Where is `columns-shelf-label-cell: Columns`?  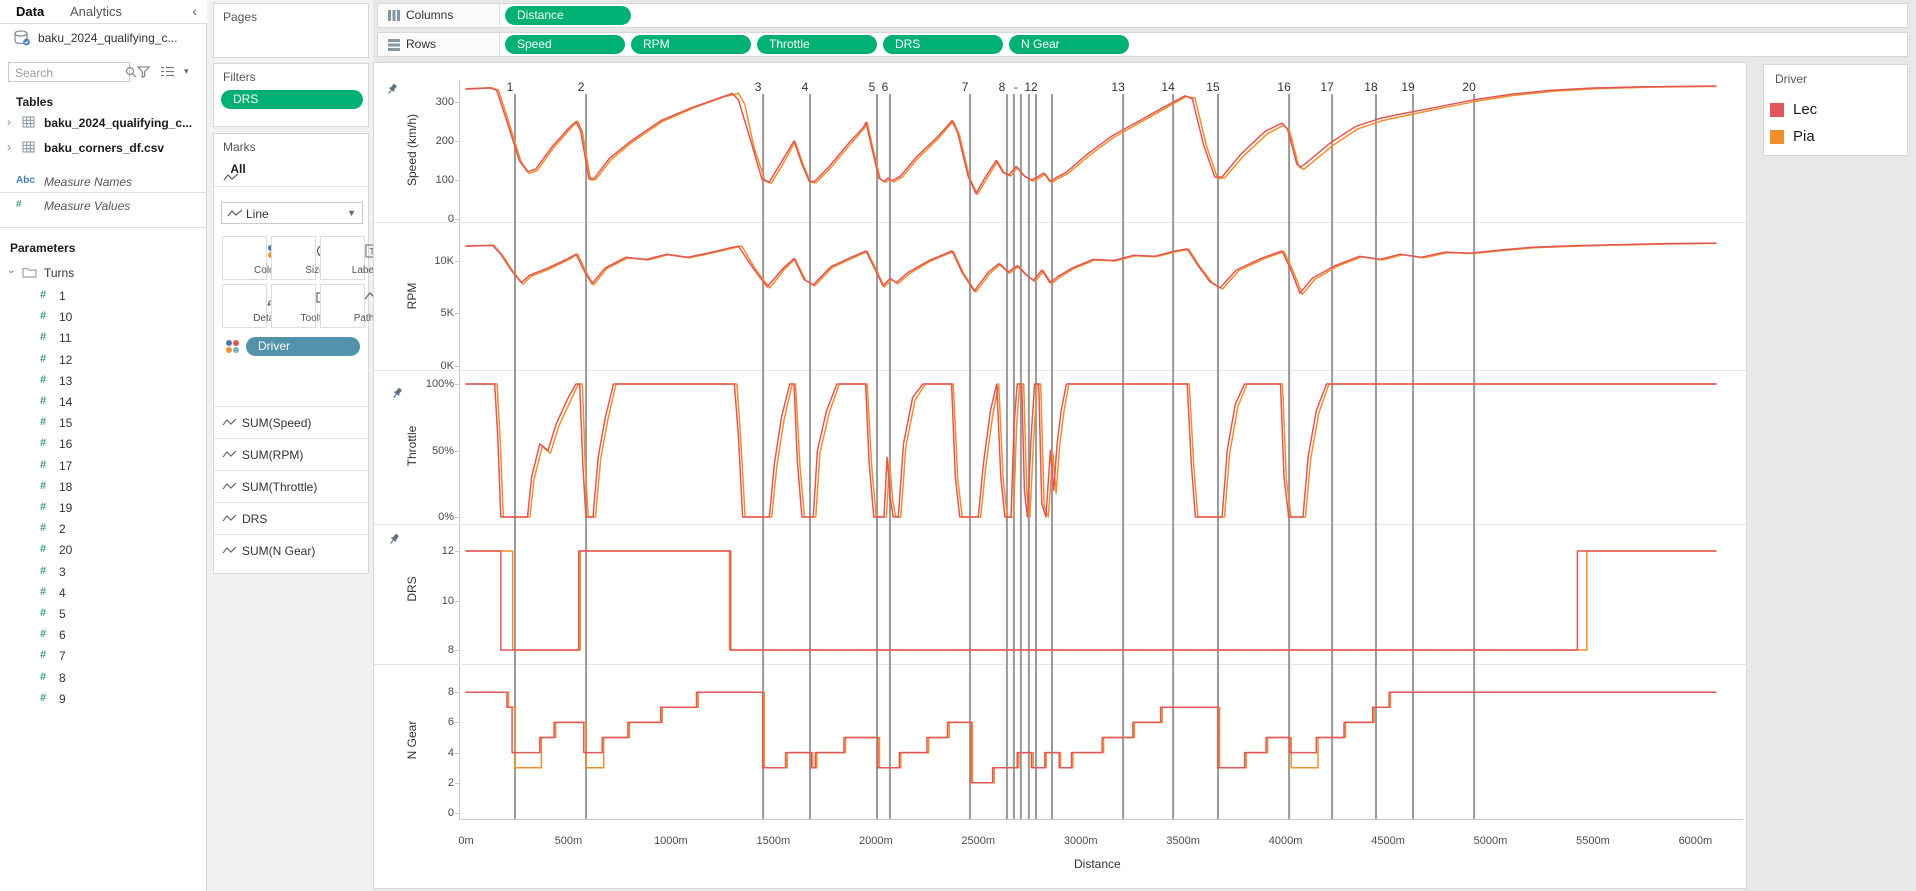 columns-shelf-label-cell: Columns is located at coordinates (439, 15).